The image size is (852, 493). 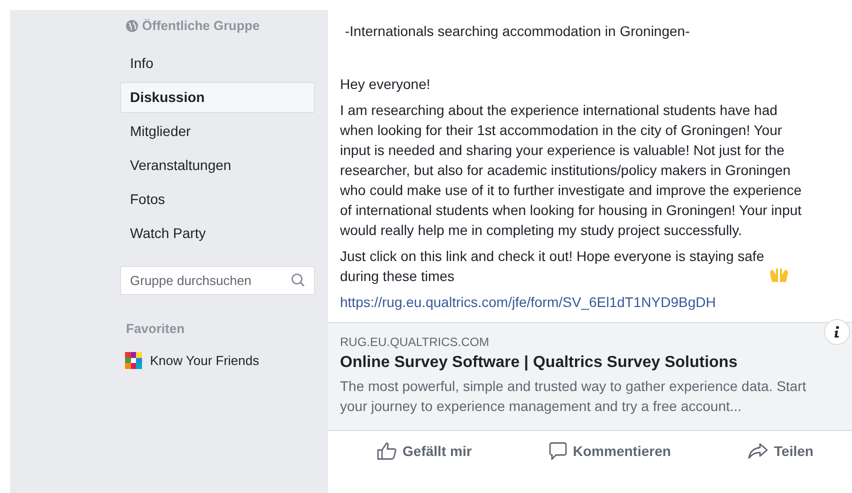 What do you see at coordinates (217, 63) in the screenshot?
I see `sidebar-item: Info` at bounding box center [217, 63].